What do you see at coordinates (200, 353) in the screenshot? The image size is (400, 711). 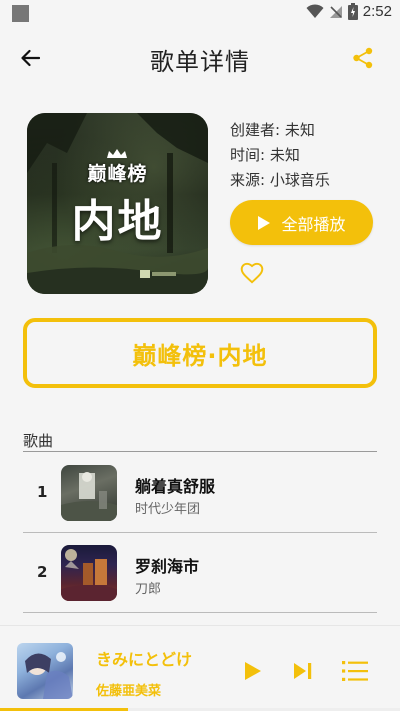 I see `playlist-name-banner: 巅峰榜·内地` at bounding box center [200, 353].